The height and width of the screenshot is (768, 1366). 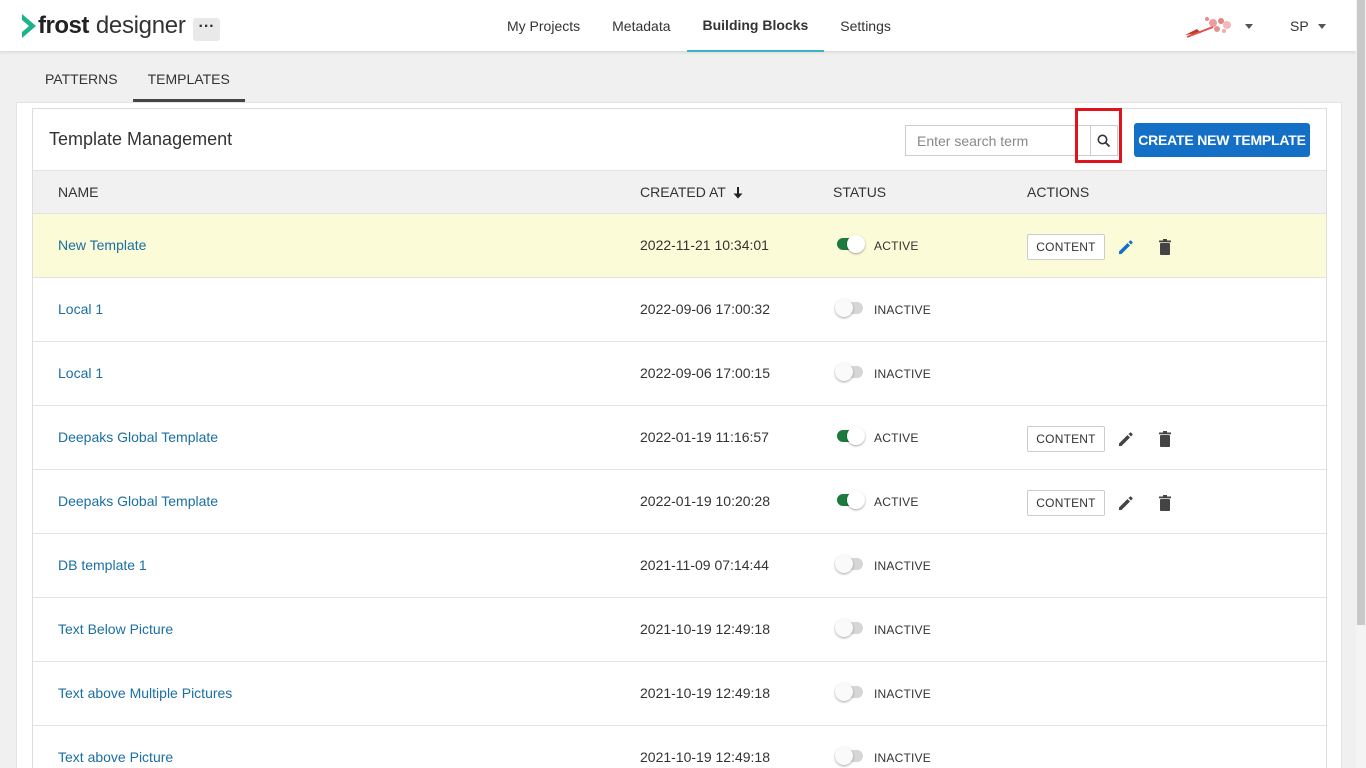 I want to click on nav-my-projects: My Projects, so click(x=543, y=26).